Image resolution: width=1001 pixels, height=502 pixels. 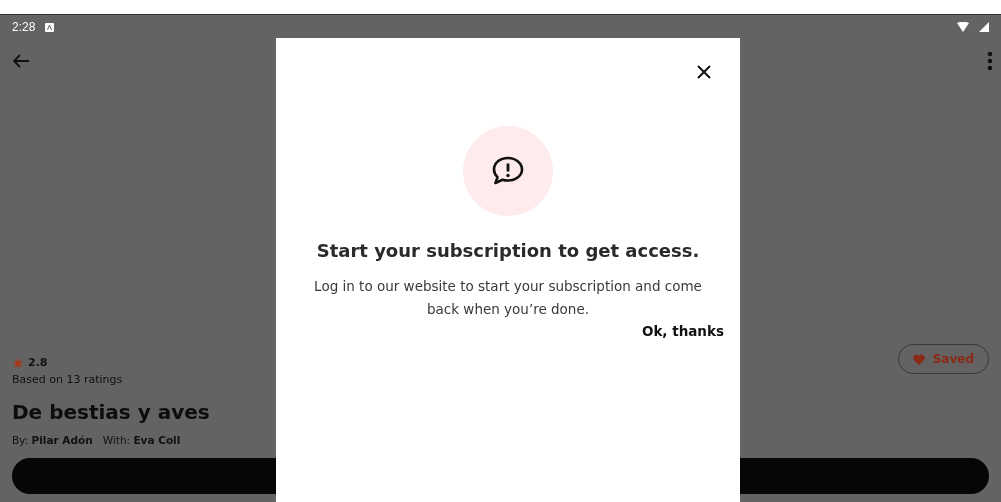 What do you see at coordinates (68, 379) in the screenshot?
I see `ratings-count: Based on 13 ratings` at bounding box center [68, 379].